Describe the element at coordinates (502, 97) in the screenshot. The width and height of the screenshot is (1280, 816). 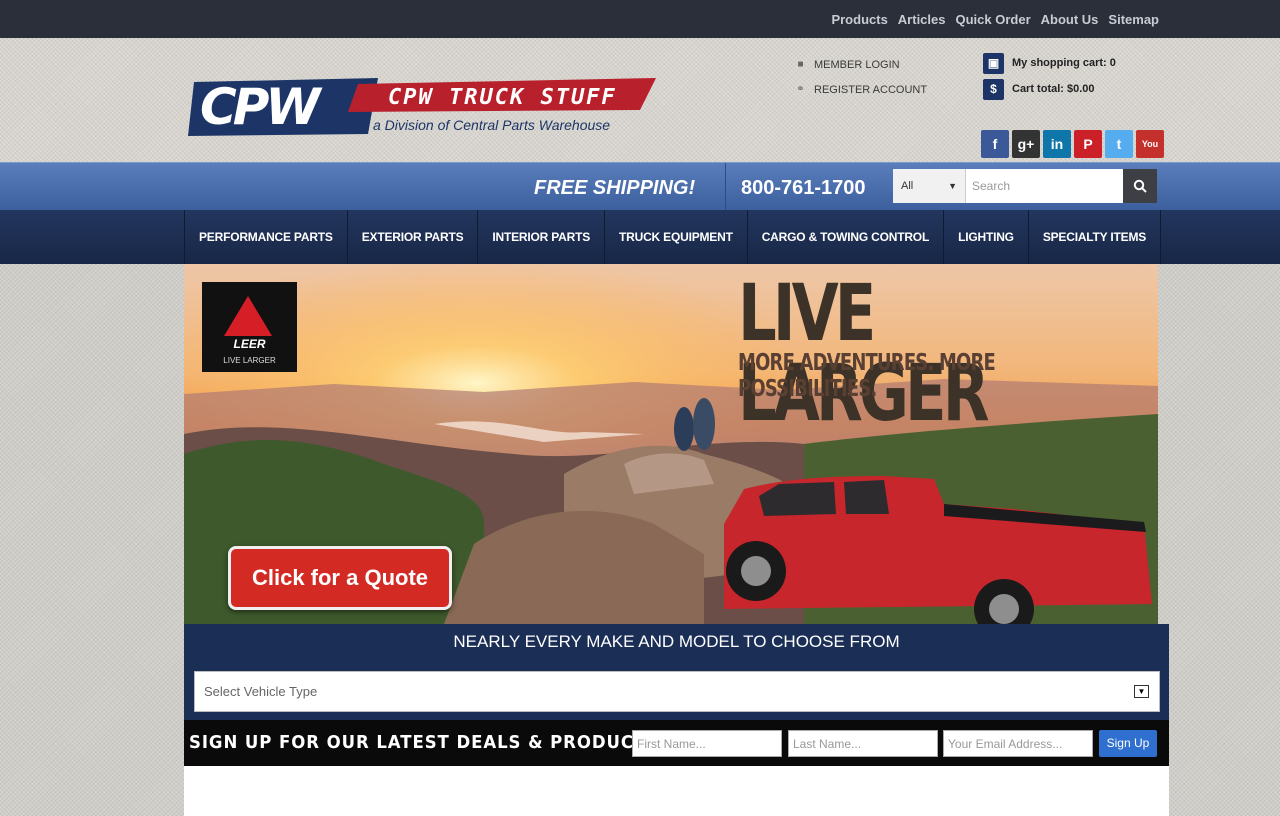
I see `logo-name: CPW TRUCK STUFF` at that location.